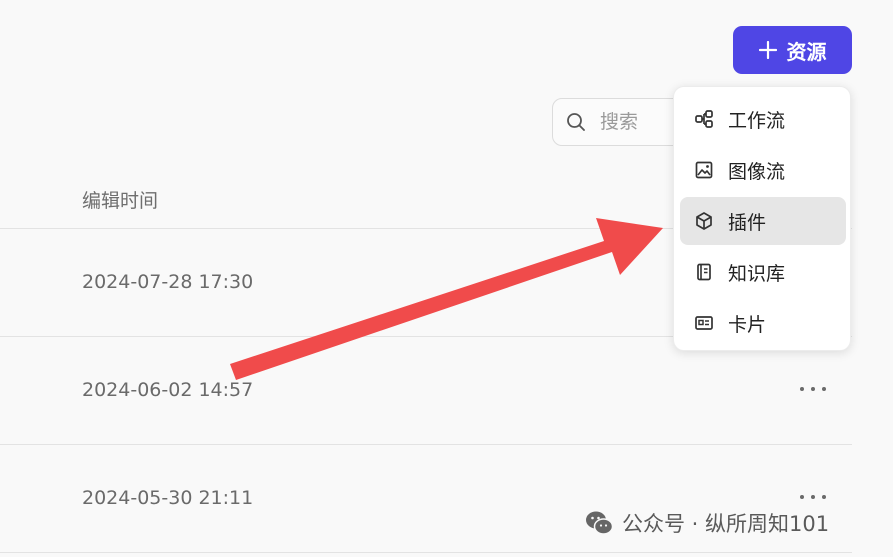  What do you see at coordinates (168, 390) in the screenshot?
I see `row-edit-time: 2024-06-02 14:57` at bounding box center [168, 390].